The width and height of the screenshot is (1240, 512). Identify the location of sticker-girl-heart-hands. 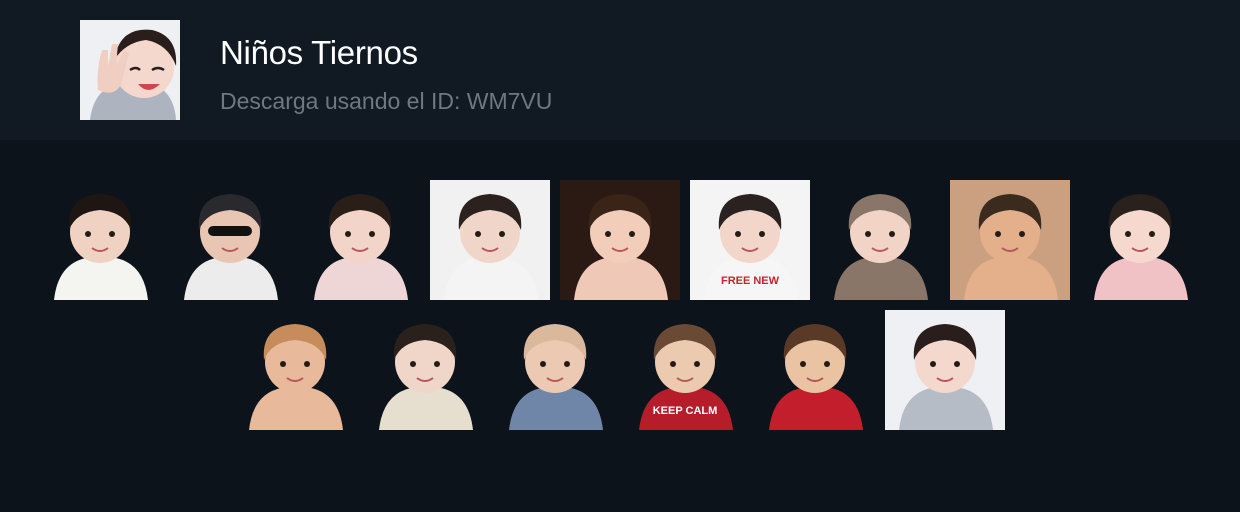
(360, 240).